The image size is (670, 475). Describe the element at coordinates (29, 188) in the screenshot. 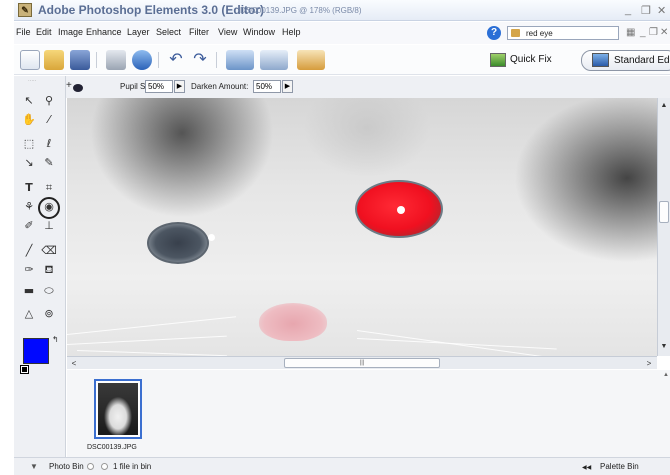

I see `type-tool-icon: T` at that location.